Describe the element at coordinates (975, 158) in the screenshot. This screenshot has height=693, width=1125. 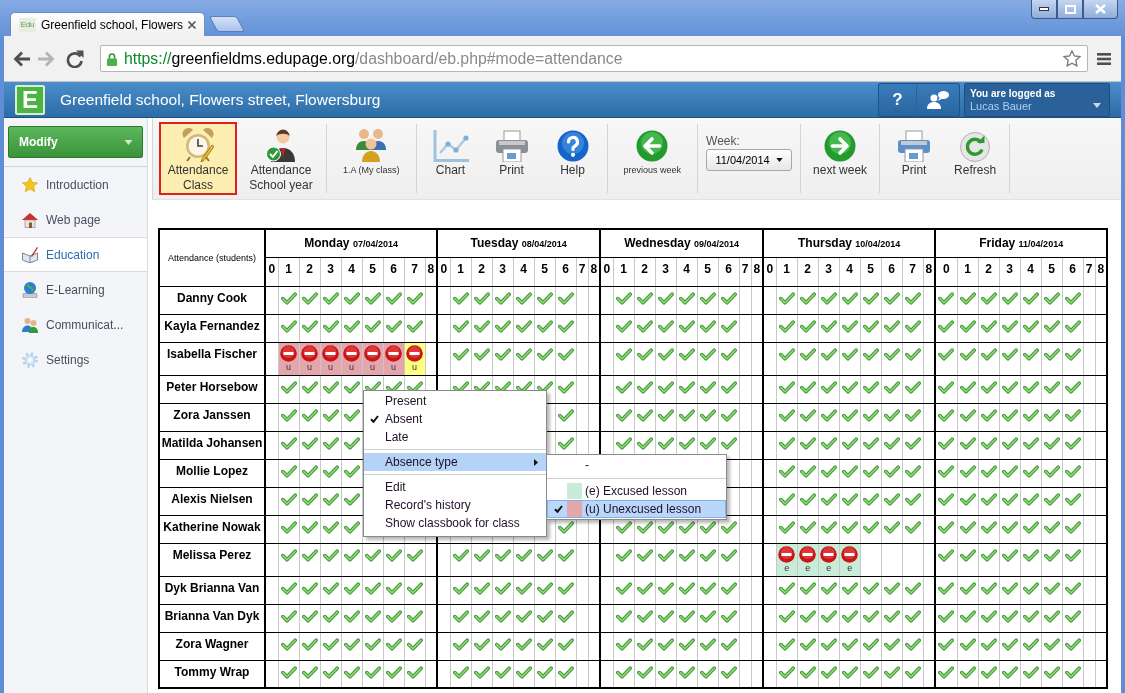
I see `toolbar-button: Refresh` at that location.